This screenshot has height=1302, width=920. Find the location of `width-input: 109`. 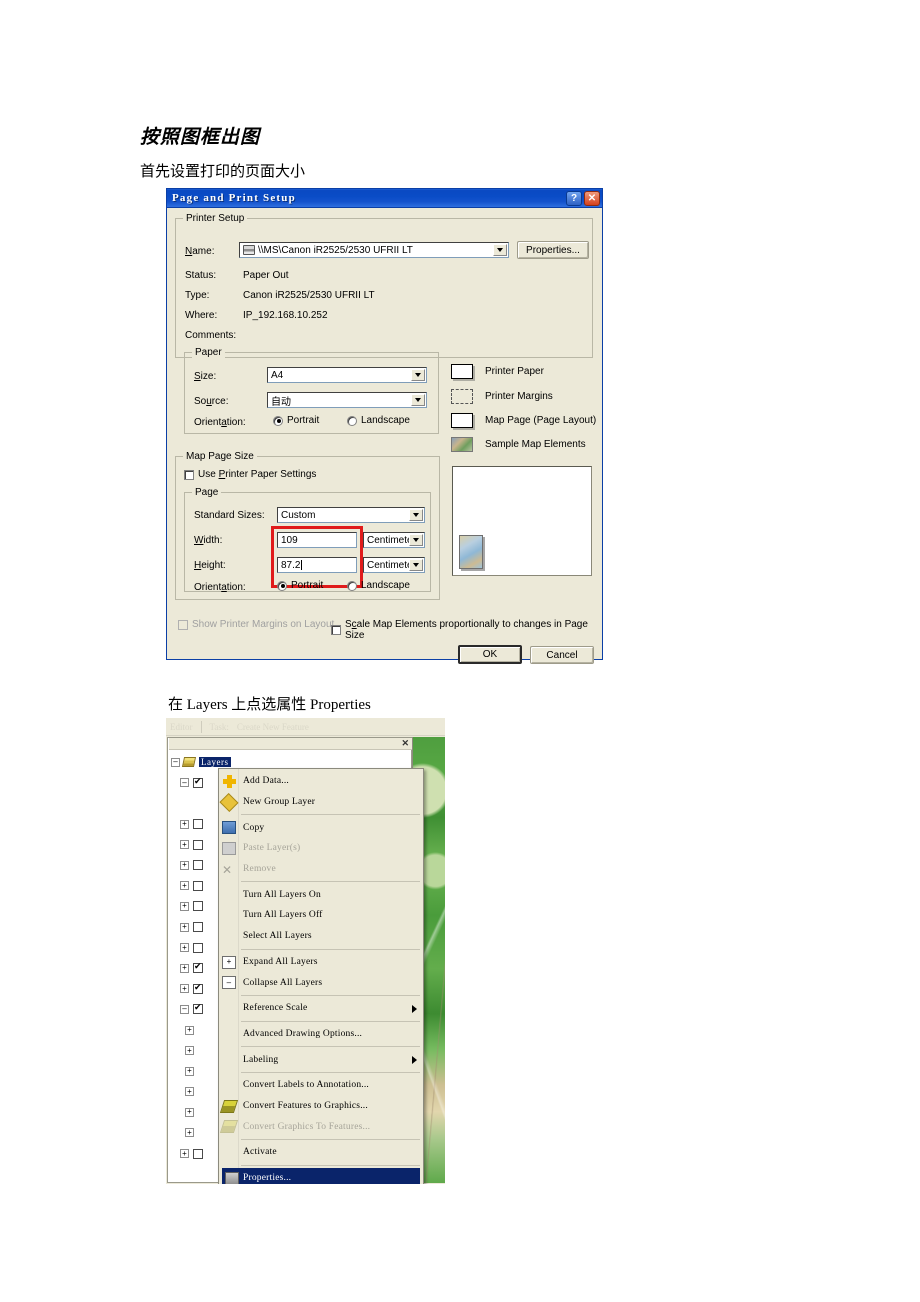

width-input: 109 is located at coordinates (317, 540).